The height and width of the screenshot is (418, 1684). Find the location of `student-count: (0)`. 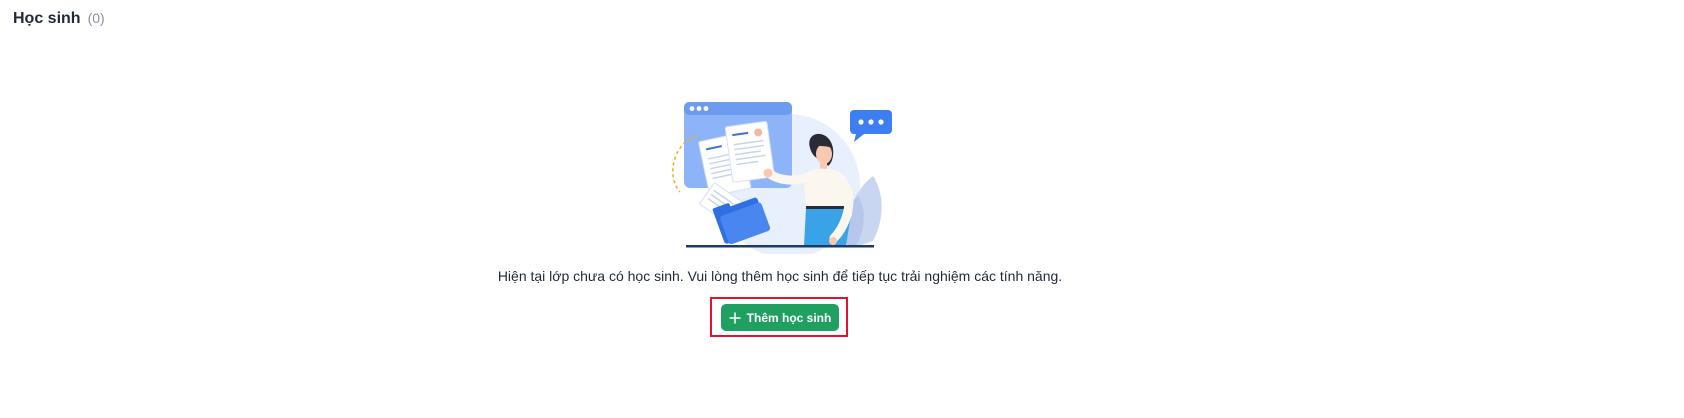

student-count: (0) is located at coordinates (96, 18).